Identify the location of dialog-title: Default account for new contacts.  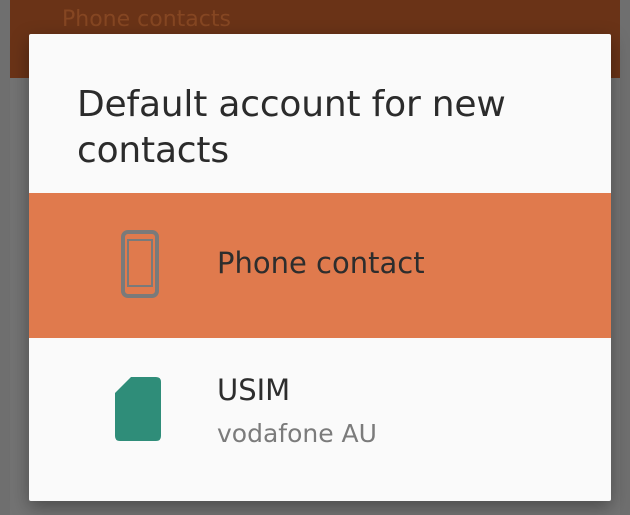
(291, 127).